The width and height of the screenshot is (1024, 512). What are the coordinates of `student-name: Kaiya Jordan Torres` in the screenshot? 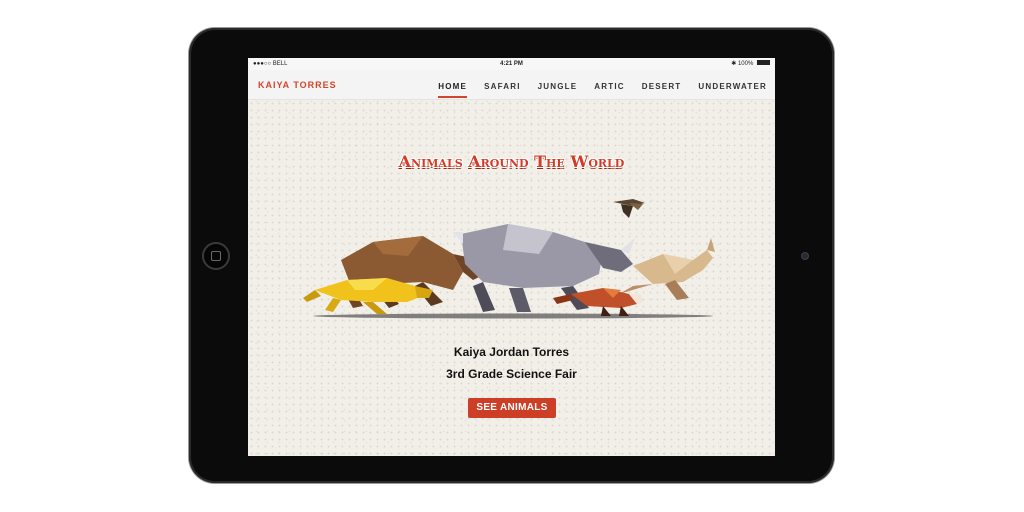 It's located at (511, 352).